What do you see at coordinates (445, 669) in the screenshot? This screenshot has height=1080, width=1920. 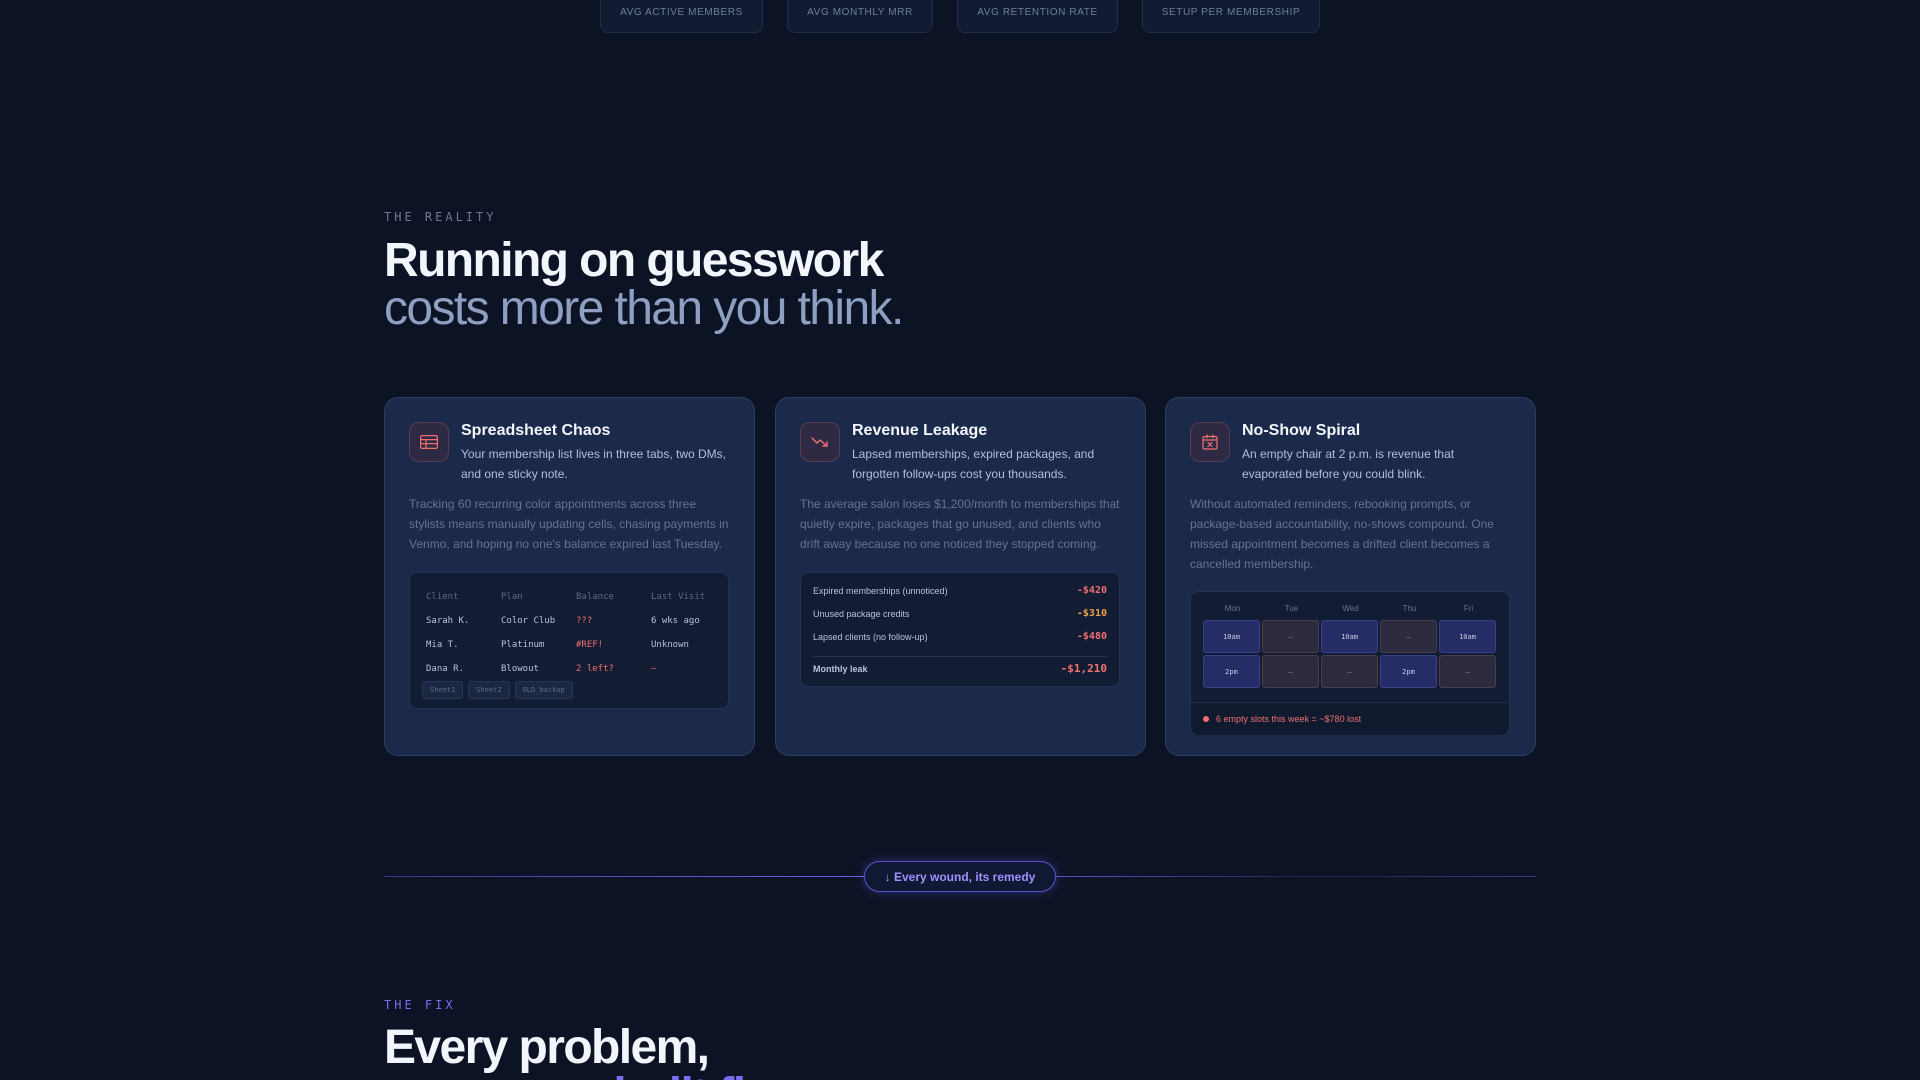 I see `sheet-cell: Dana R.` at bounding box center [445, 669].